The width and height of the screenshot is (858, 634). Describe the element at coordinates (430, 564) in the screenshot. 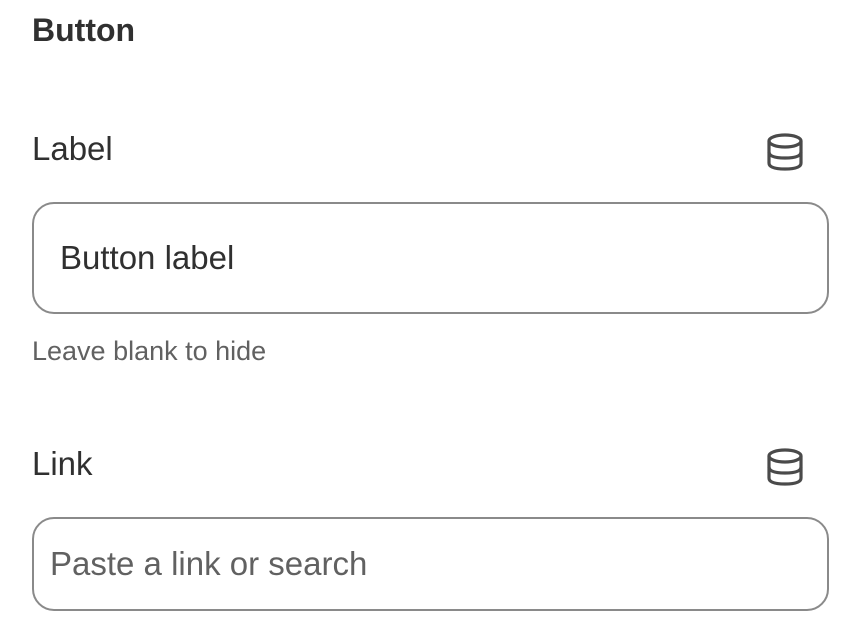

I see `link-search-input` at that location.